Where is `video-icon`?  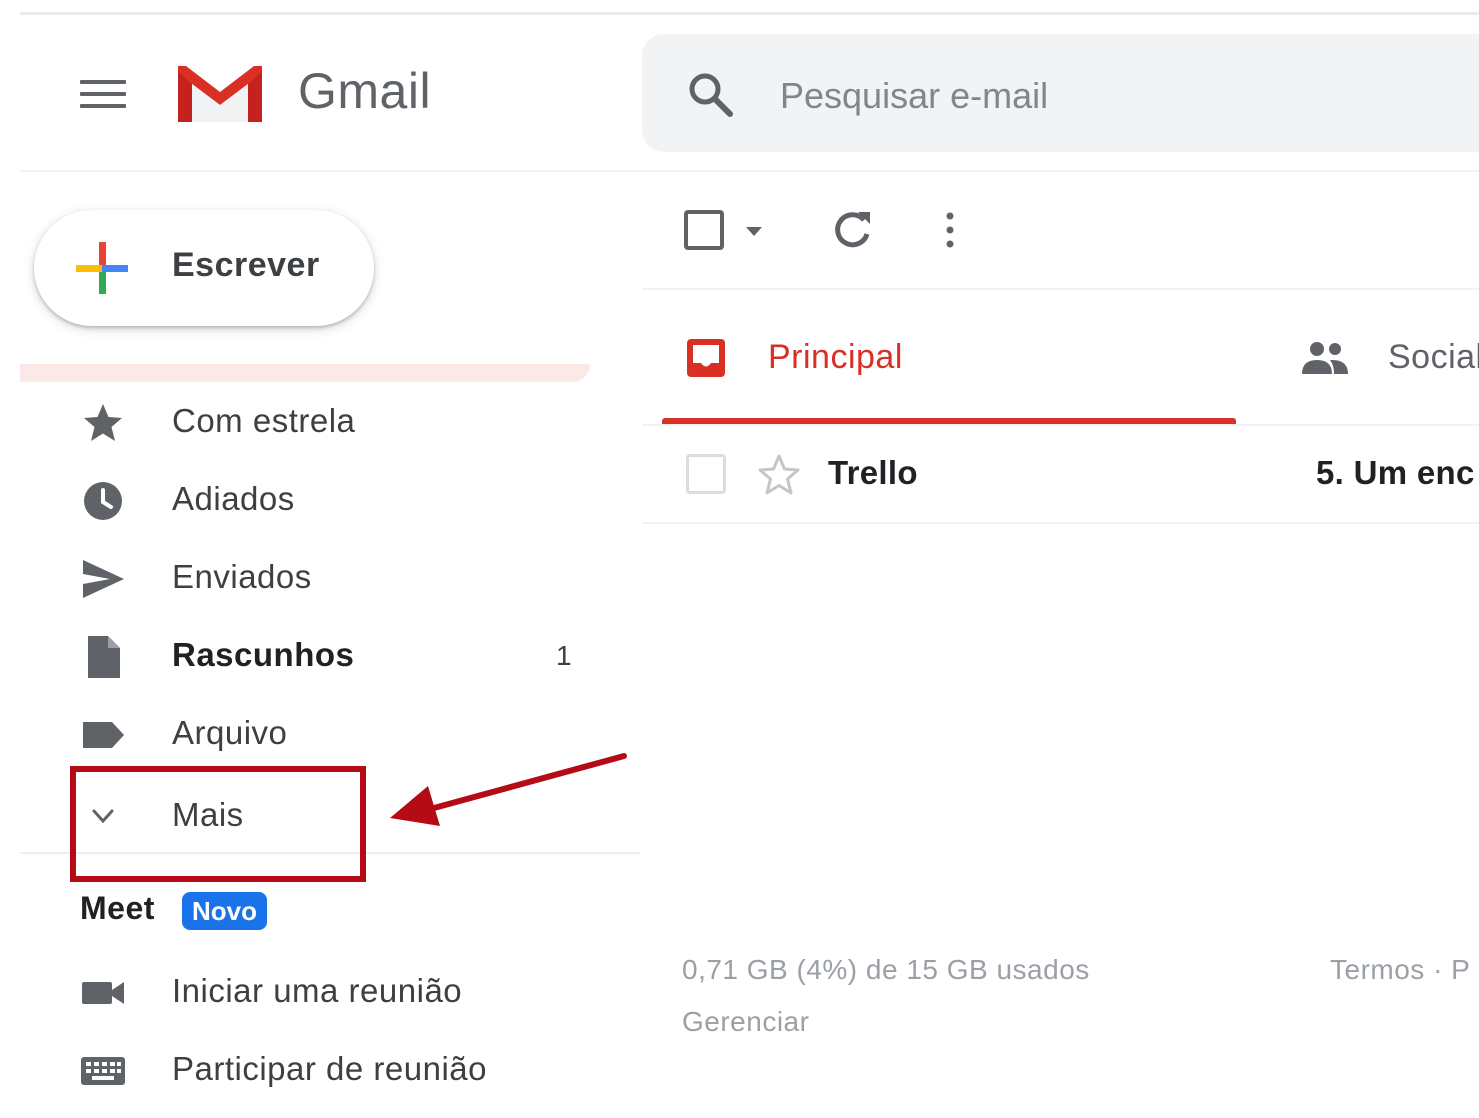
video-icon is located at coordinates (103, 993).